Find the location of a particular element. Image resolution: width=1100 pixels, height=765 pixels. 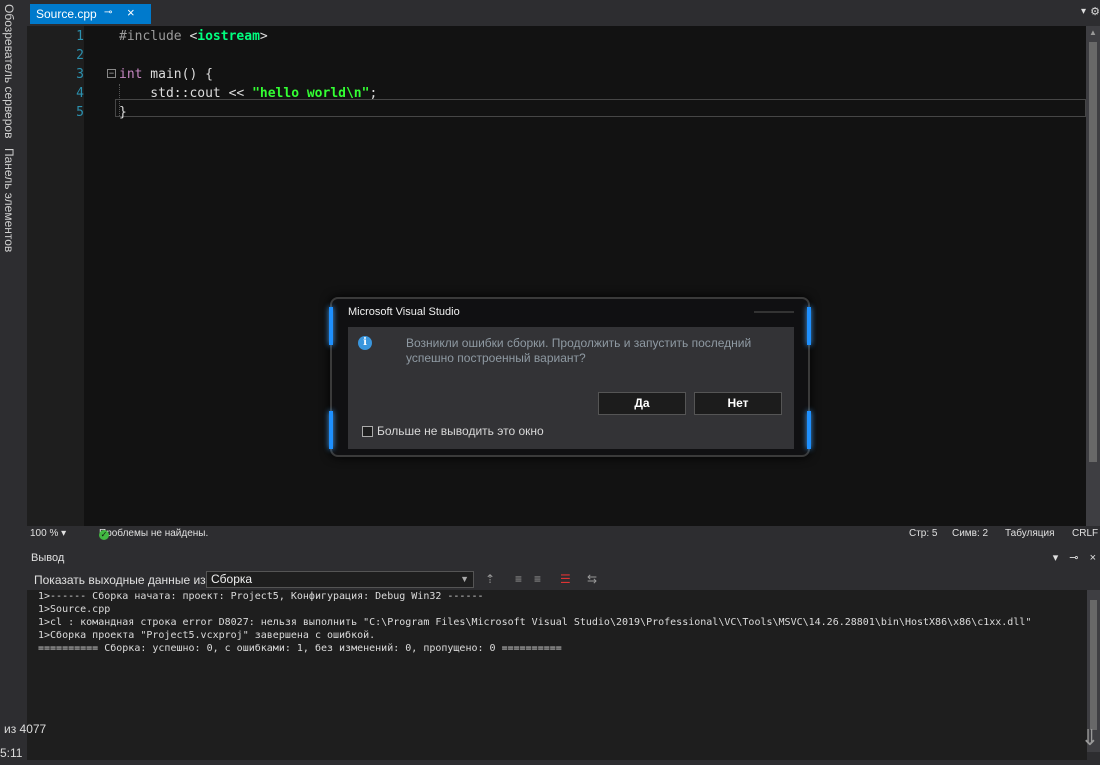

tab-overflow-icon: ▾ is located at coordinates (1083, 11).